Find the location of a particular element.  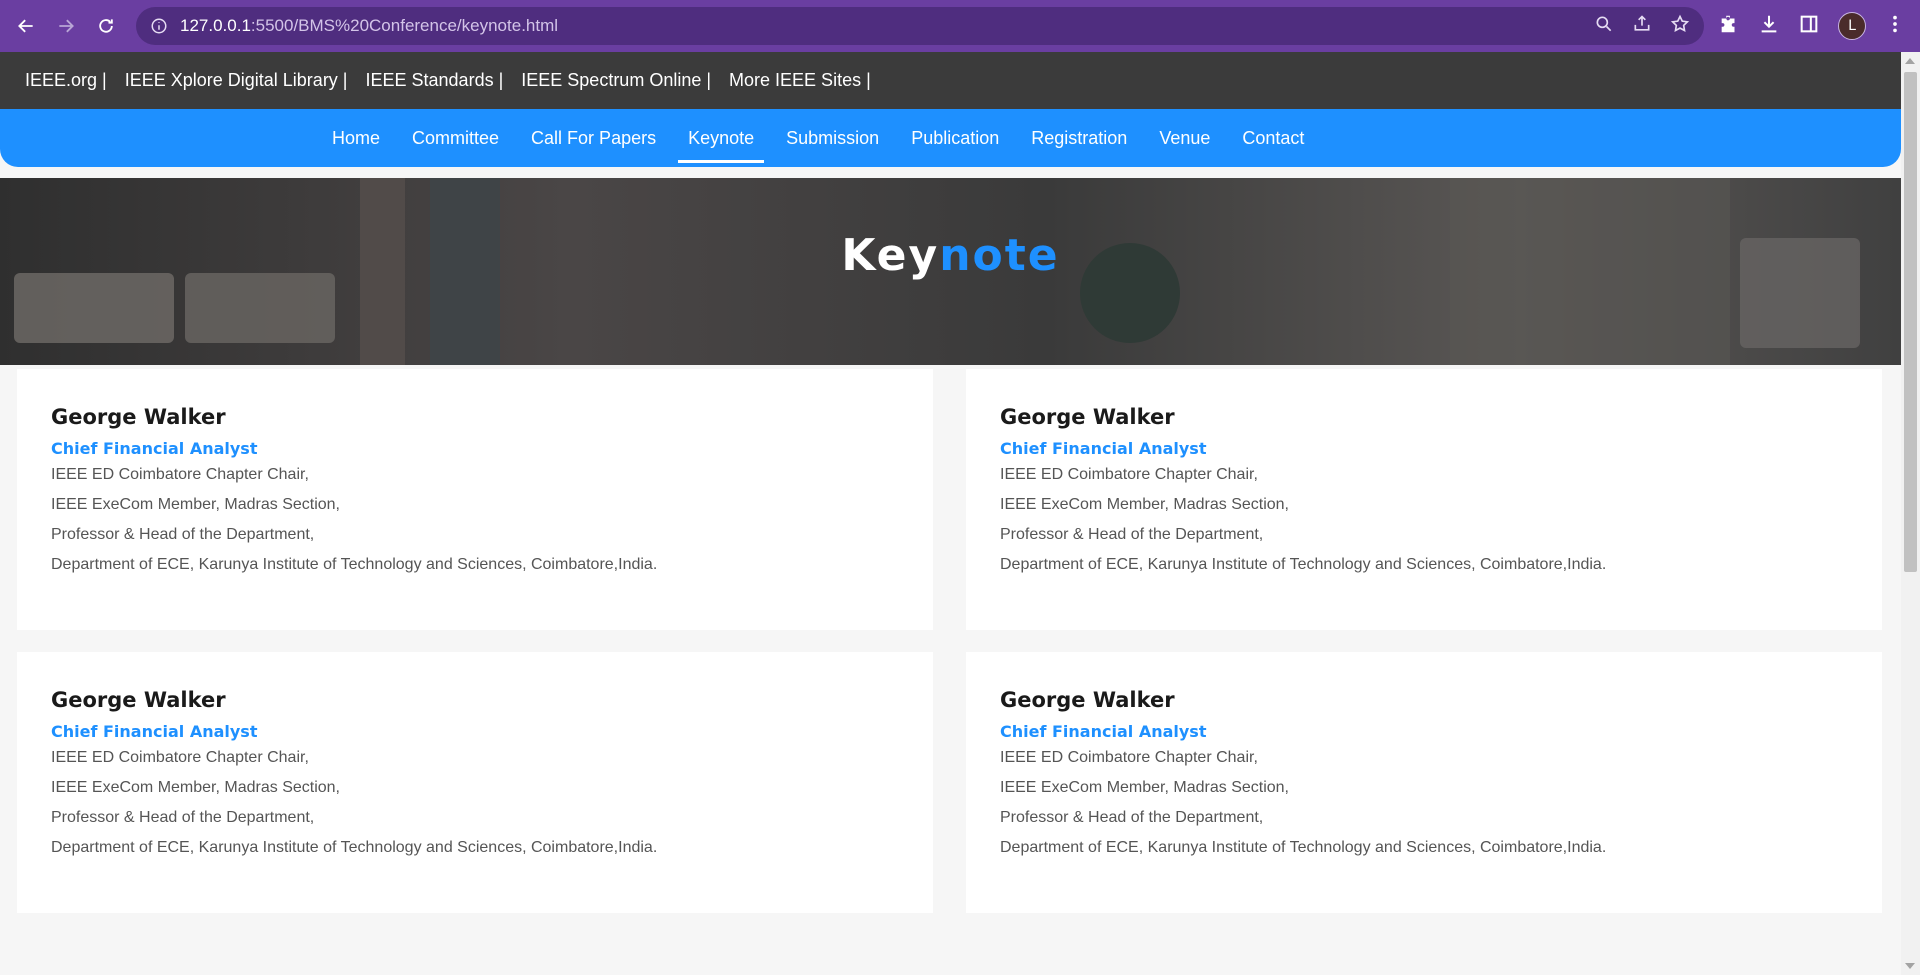

url-path: :5500/BMS%20Conference/keynote.html is located at coordinates (404, 25).